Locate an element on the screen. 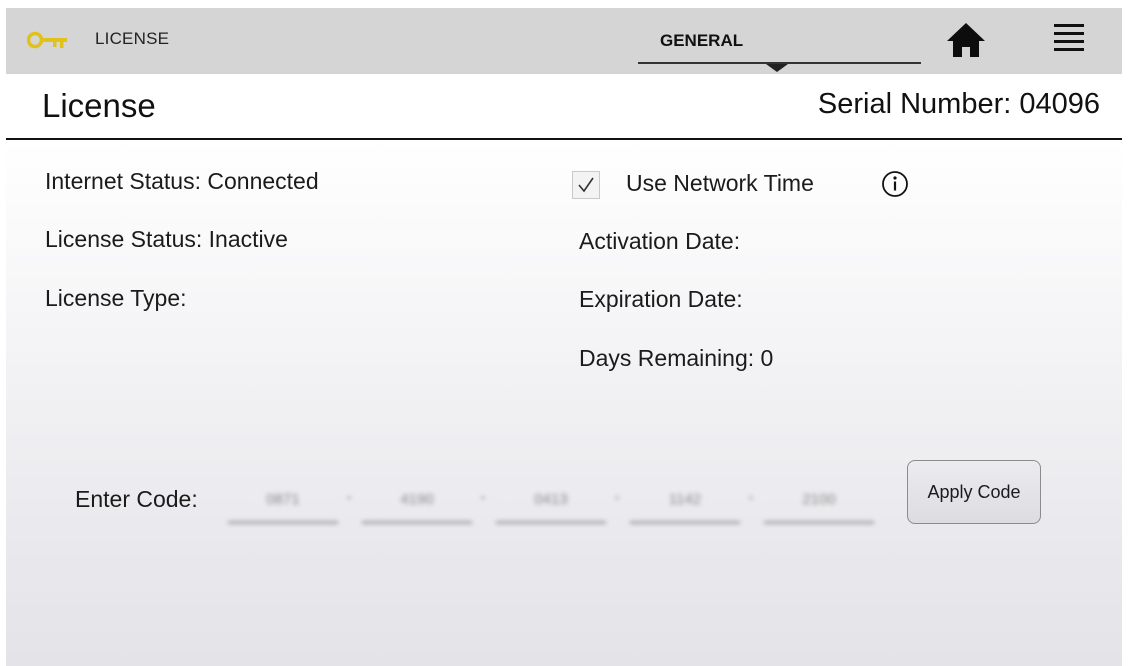 The image size is (1128, 666). home-icon is located at coordinates (966, 40).